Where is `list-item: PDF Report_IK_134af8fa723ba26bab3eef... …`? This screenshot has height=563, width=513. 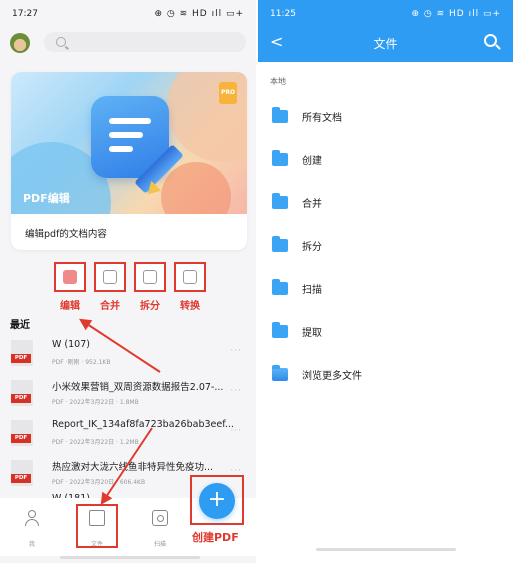
list-item: PDF Report_IK_134af8fa723ba26bab3eef... … is located at coordinates (128, 436).